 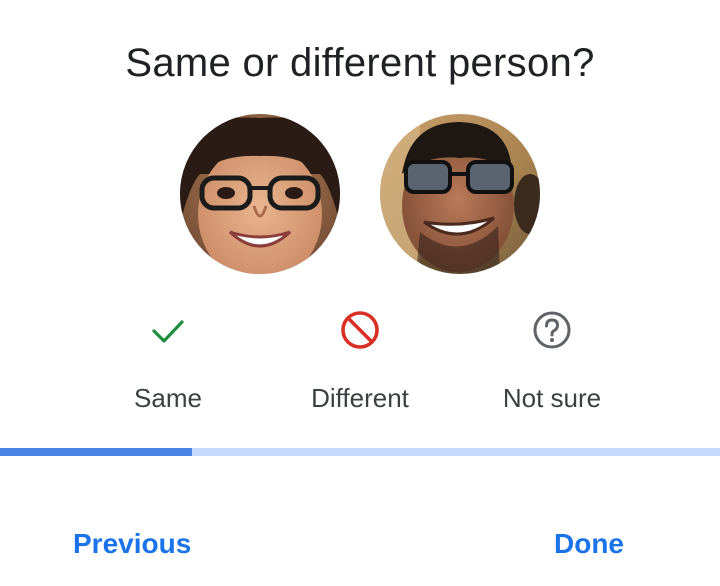 I want to click on same-label: Same, so click(x=168, y=398).